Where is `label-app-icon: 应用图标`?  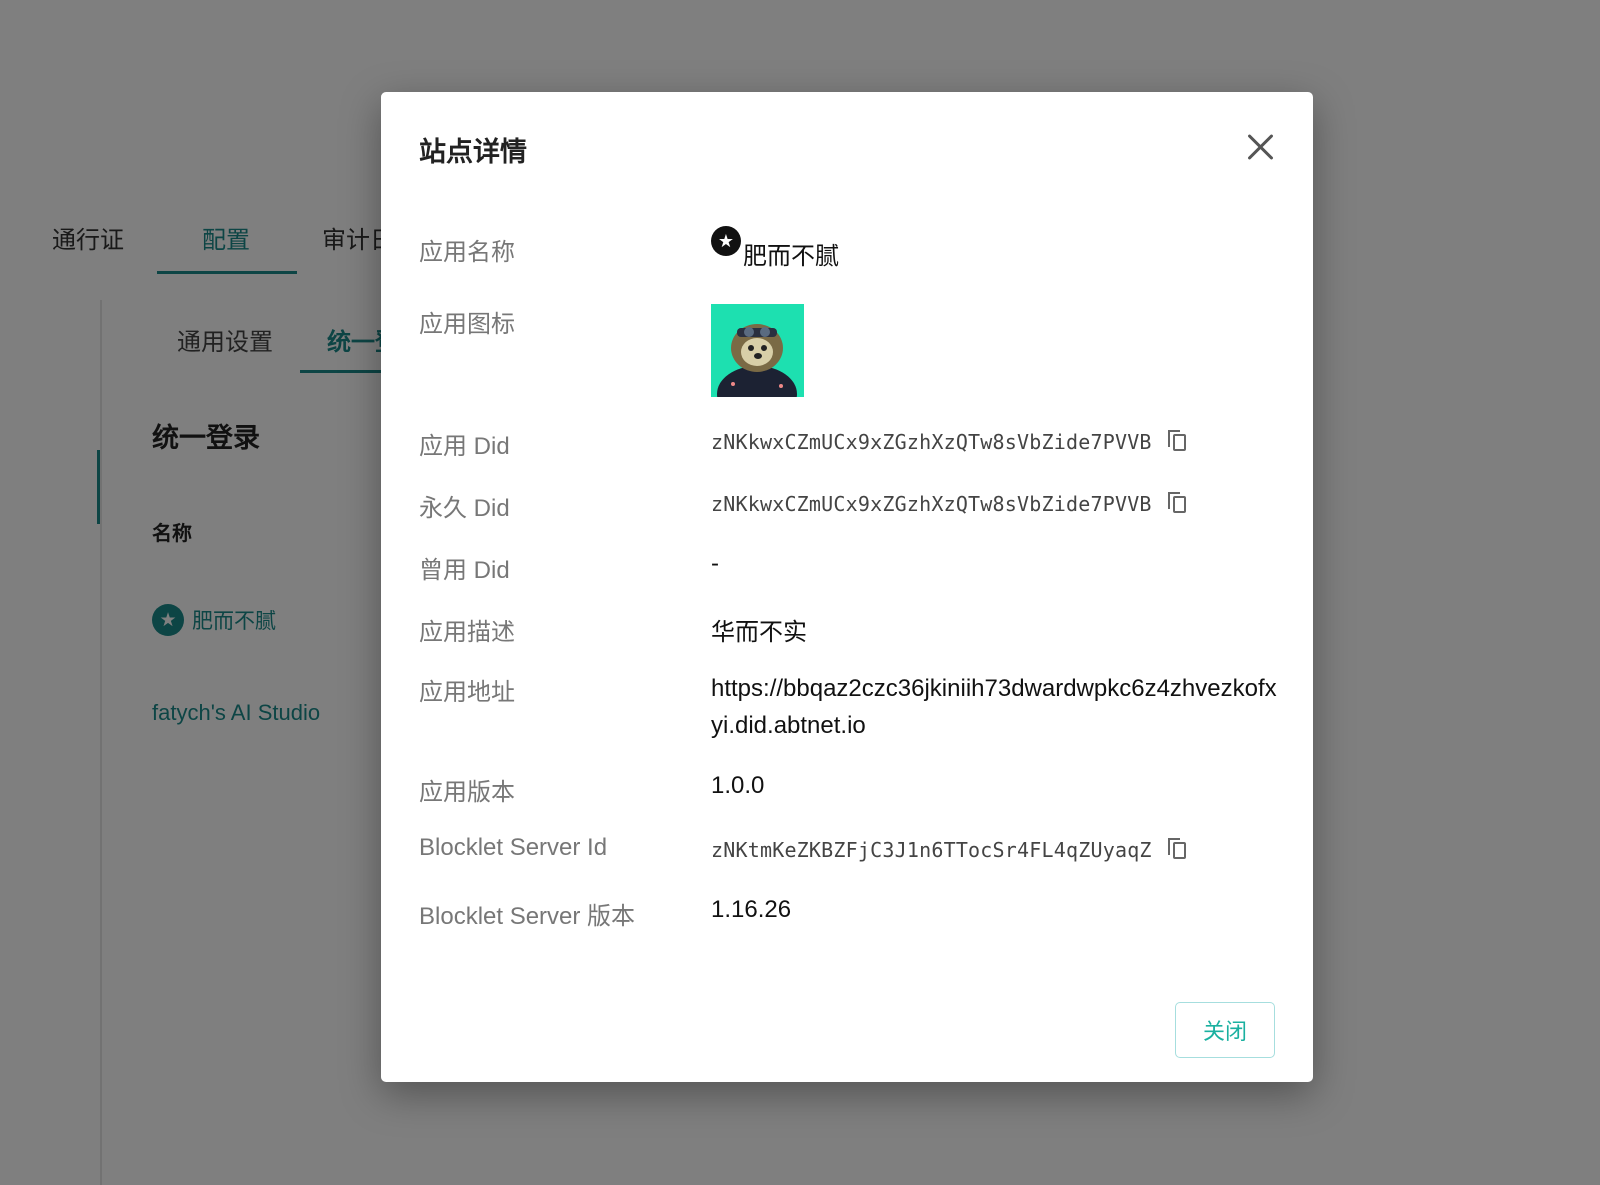 label-app-icon: 应用图标 is located at coordinates (467, 324).